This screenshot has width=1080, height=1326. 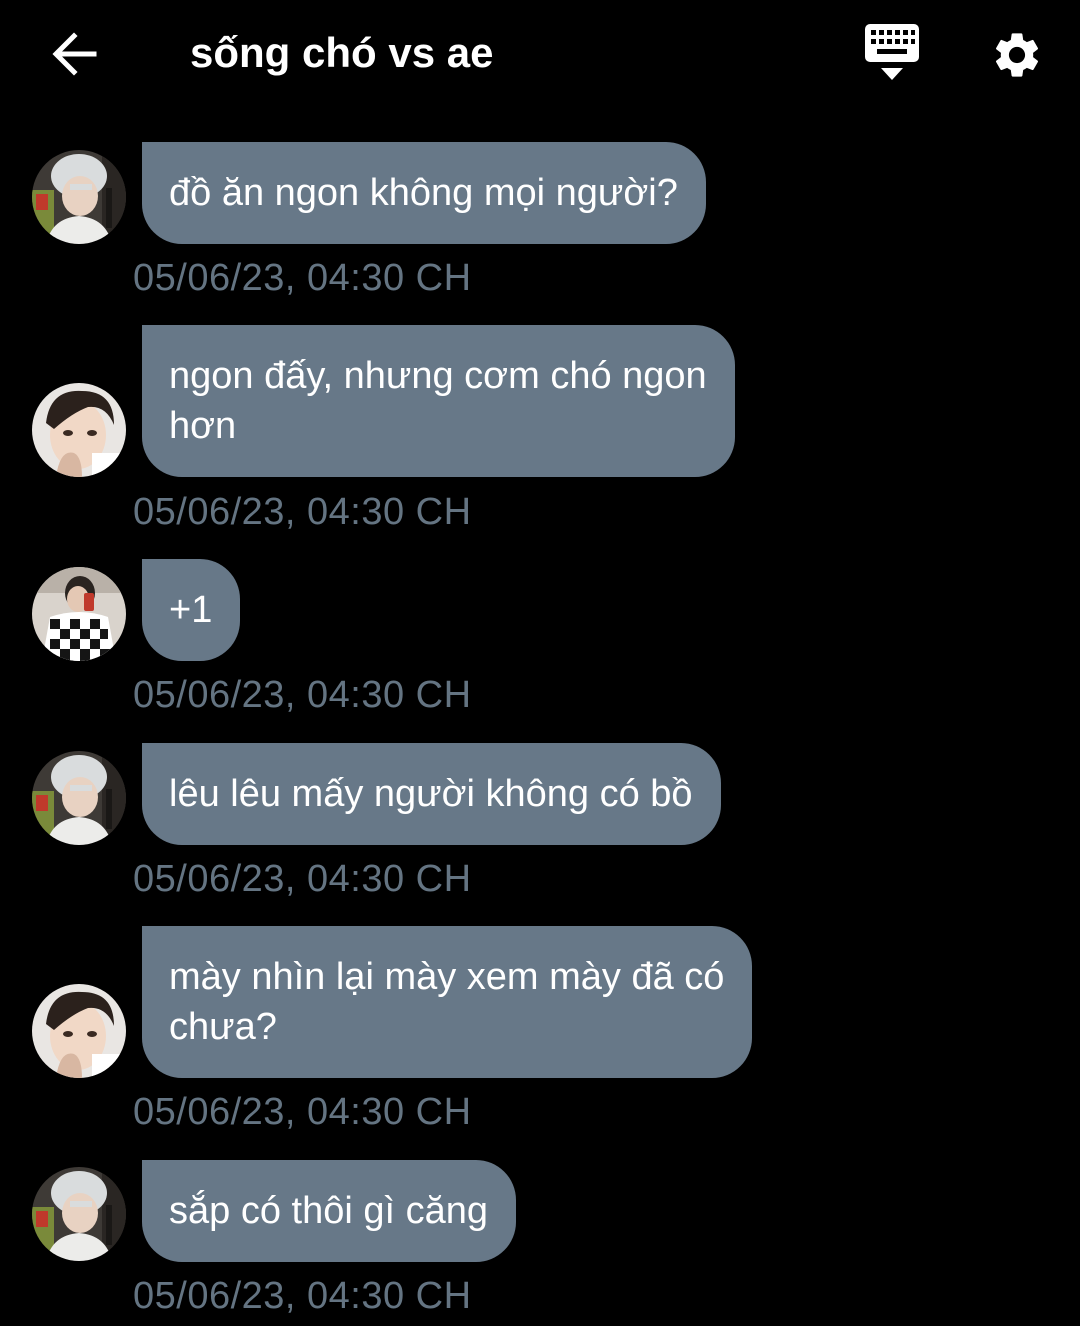 I want to click on message-bubble: đồ ăn ngon không mọi người?, so click(x=424, y=193).